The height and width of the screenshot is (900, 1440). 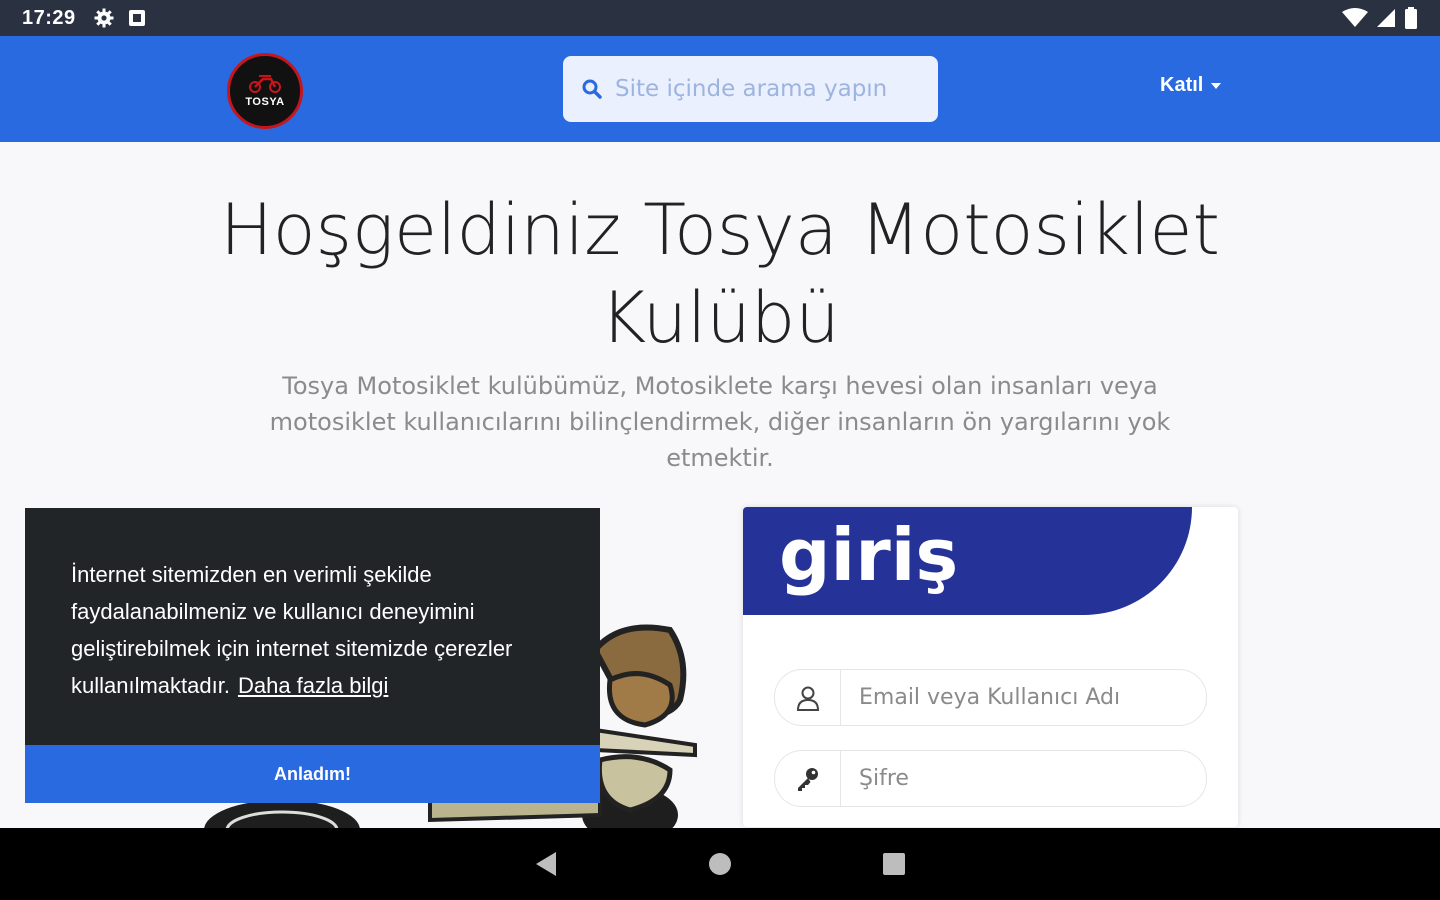 What do you see at coordinates (136, 18) in the screenshot?
I see `app-notification-icon` at bounding box center [136, 18].